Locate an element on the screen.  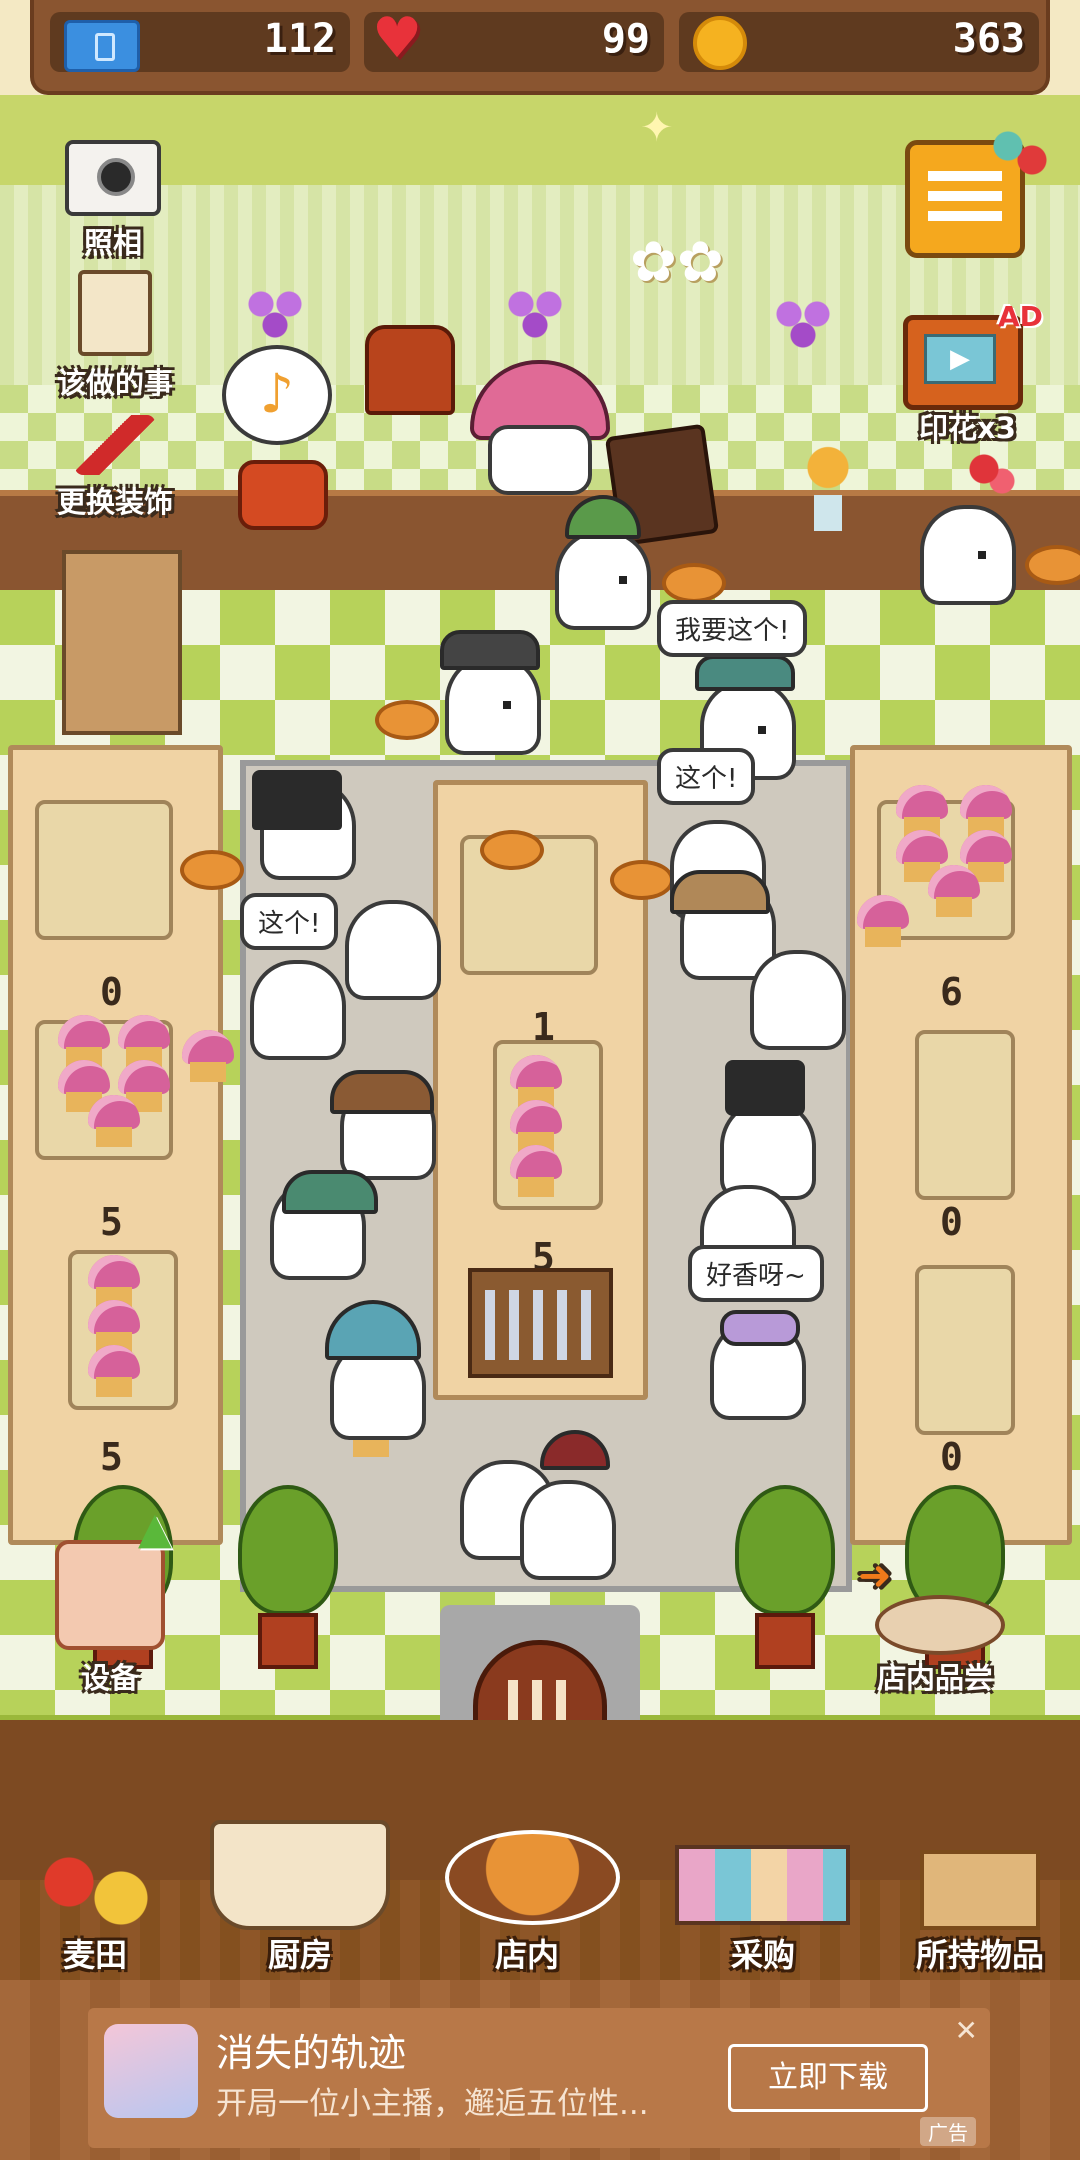
shopping-icon is located at coordinates (762, 1885).